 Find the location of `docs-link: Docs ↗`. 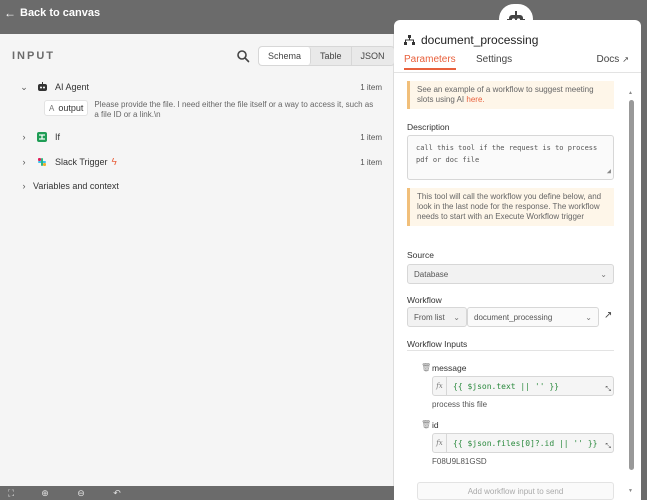

docs-link: Docs ↗ is located at coordinates (613, 59).